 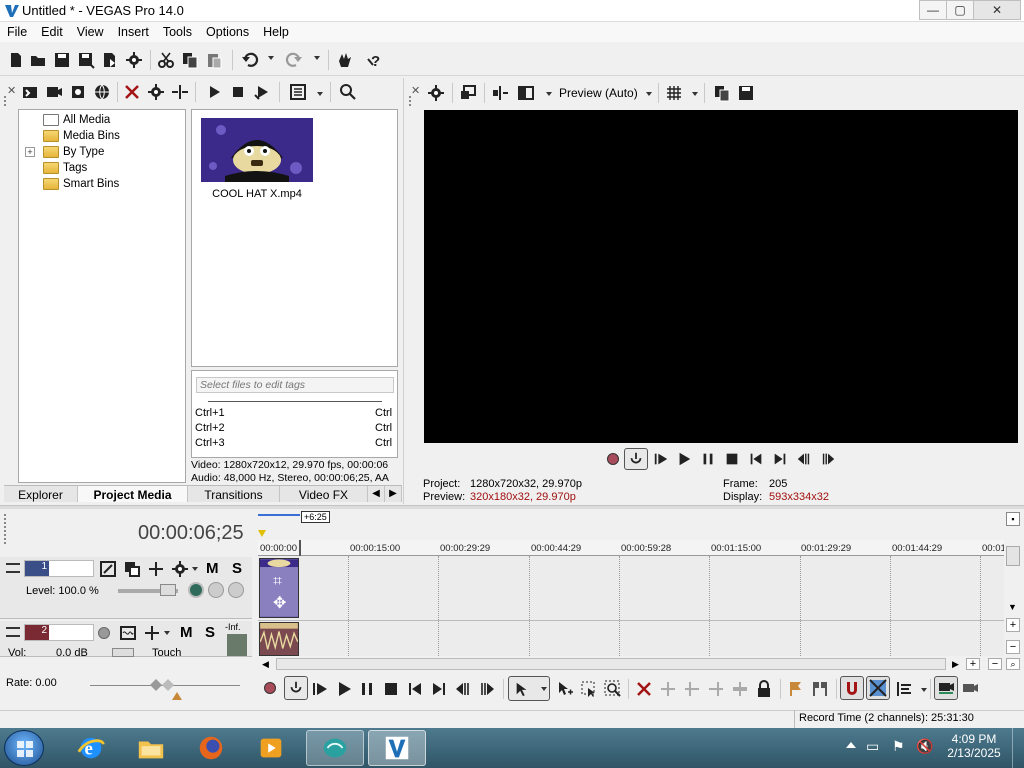 I want to click on track-fx-icon, so click(x=128, y=633).